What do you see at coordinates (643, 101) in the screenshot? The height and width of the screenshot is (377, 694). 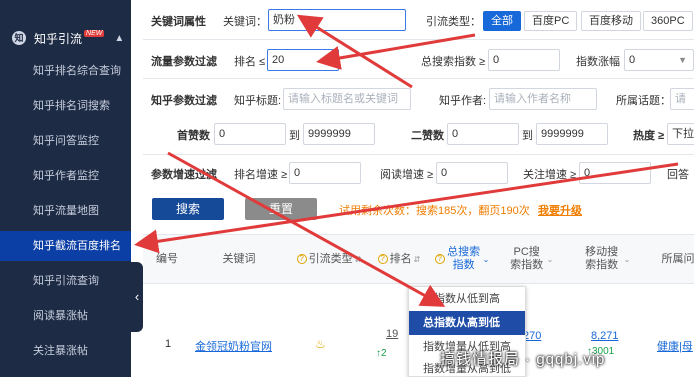 I see `topic-label: 所属话题：` at bounding box center [643, 101].